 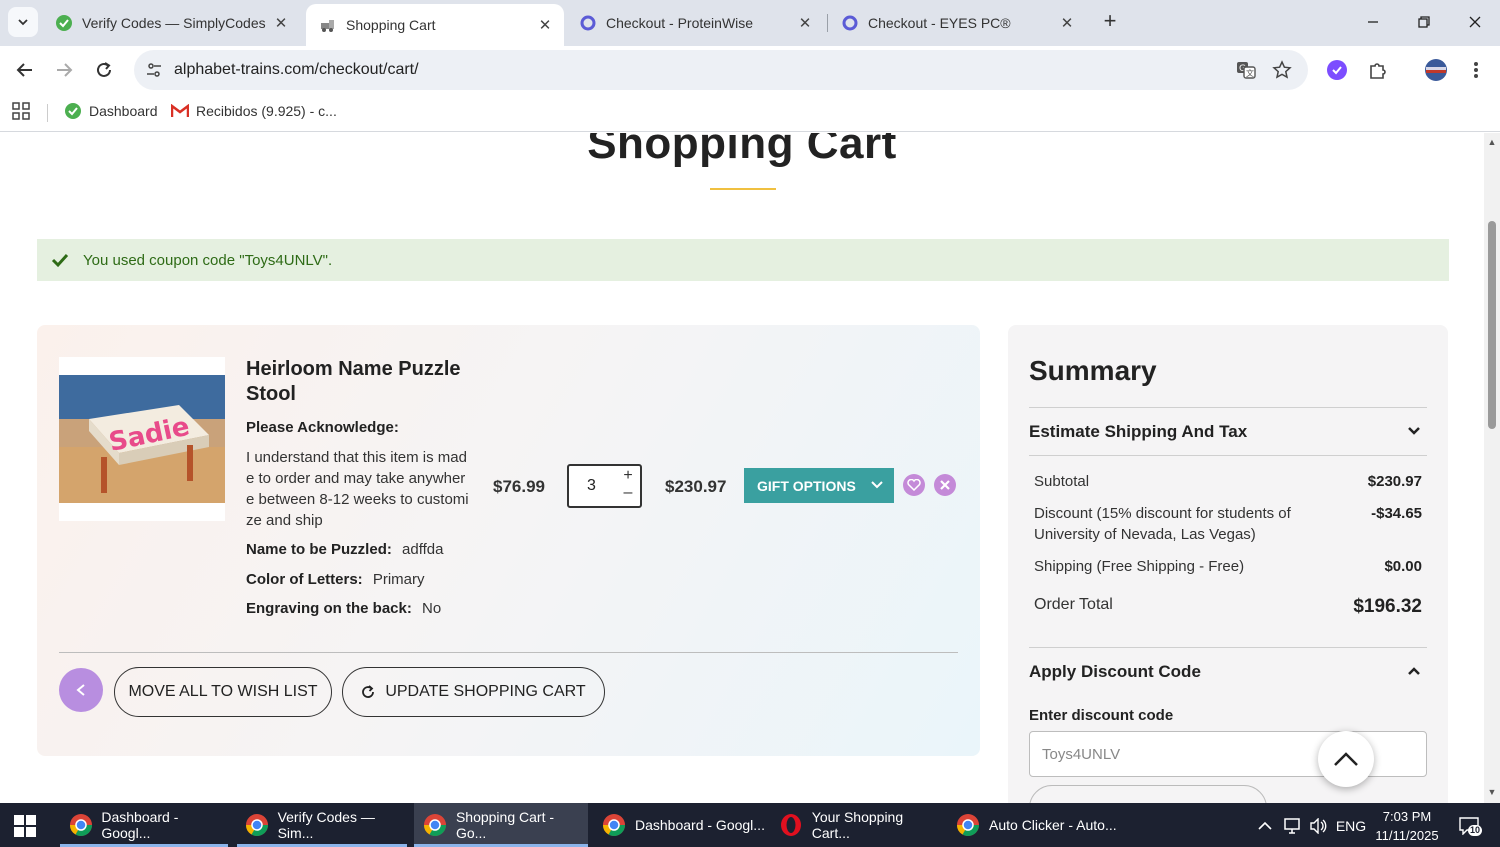 I want to click on gift-options-button: GIFT OPTIONS, so click(x=819, y=485).